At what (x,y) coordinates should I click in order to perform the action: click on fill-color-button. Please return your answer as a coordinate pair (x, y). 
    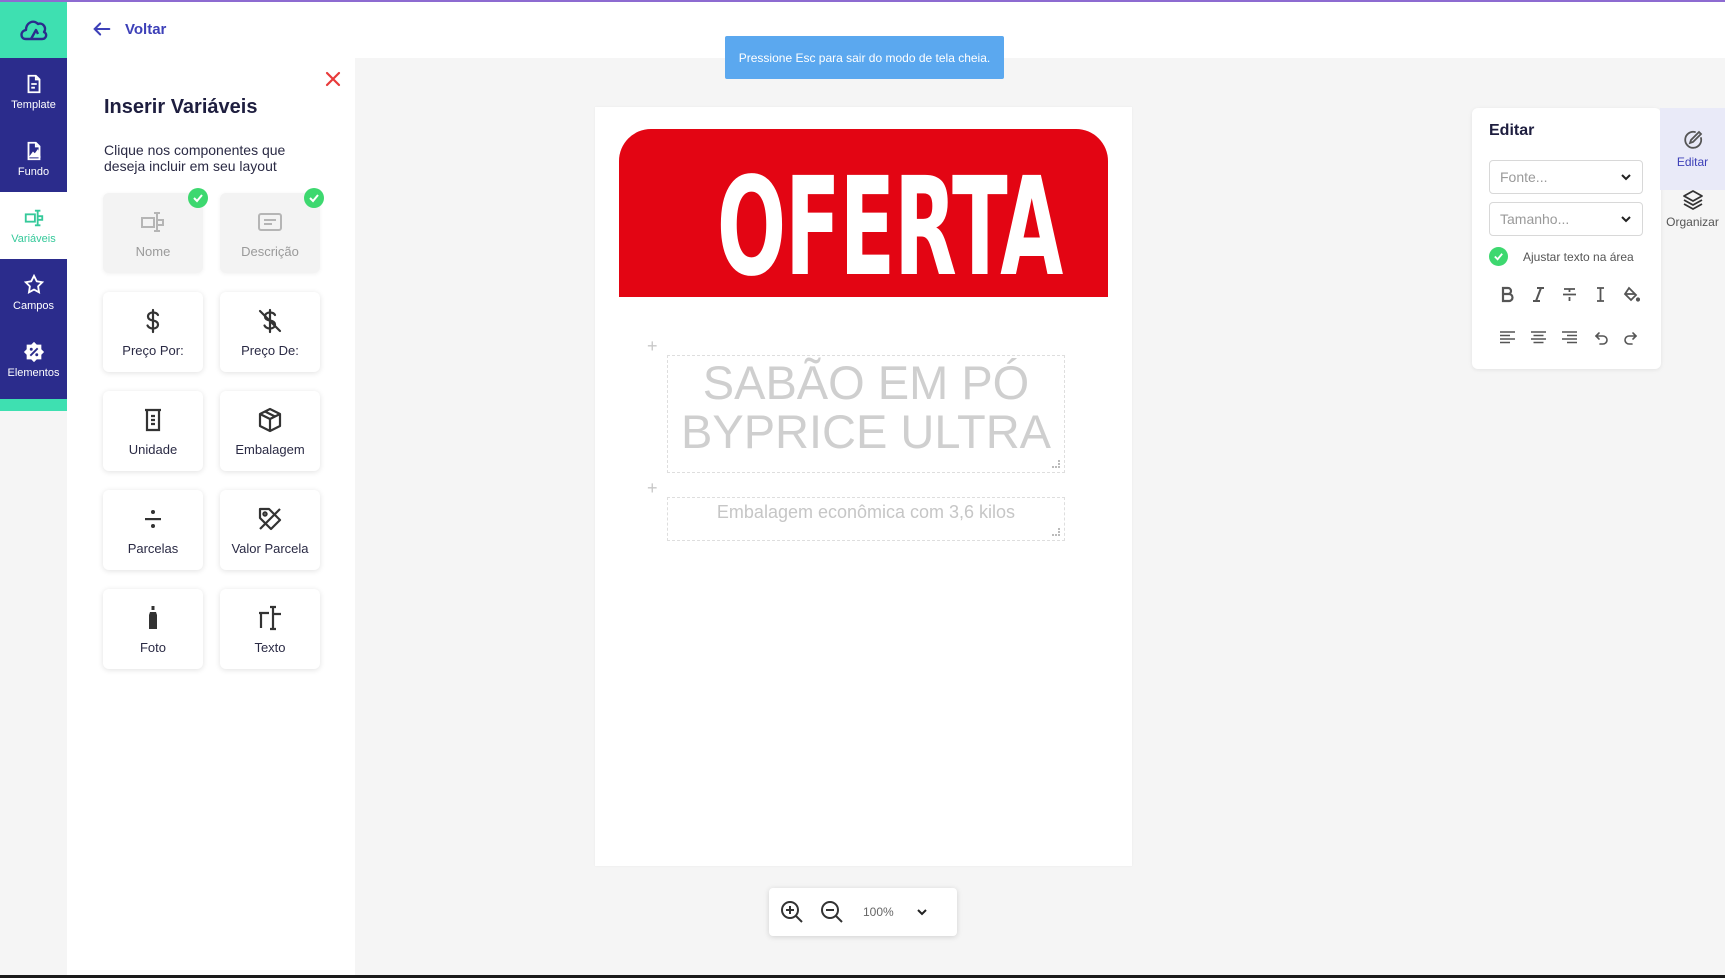
    Looking at the image, I should click on (1631, 294).